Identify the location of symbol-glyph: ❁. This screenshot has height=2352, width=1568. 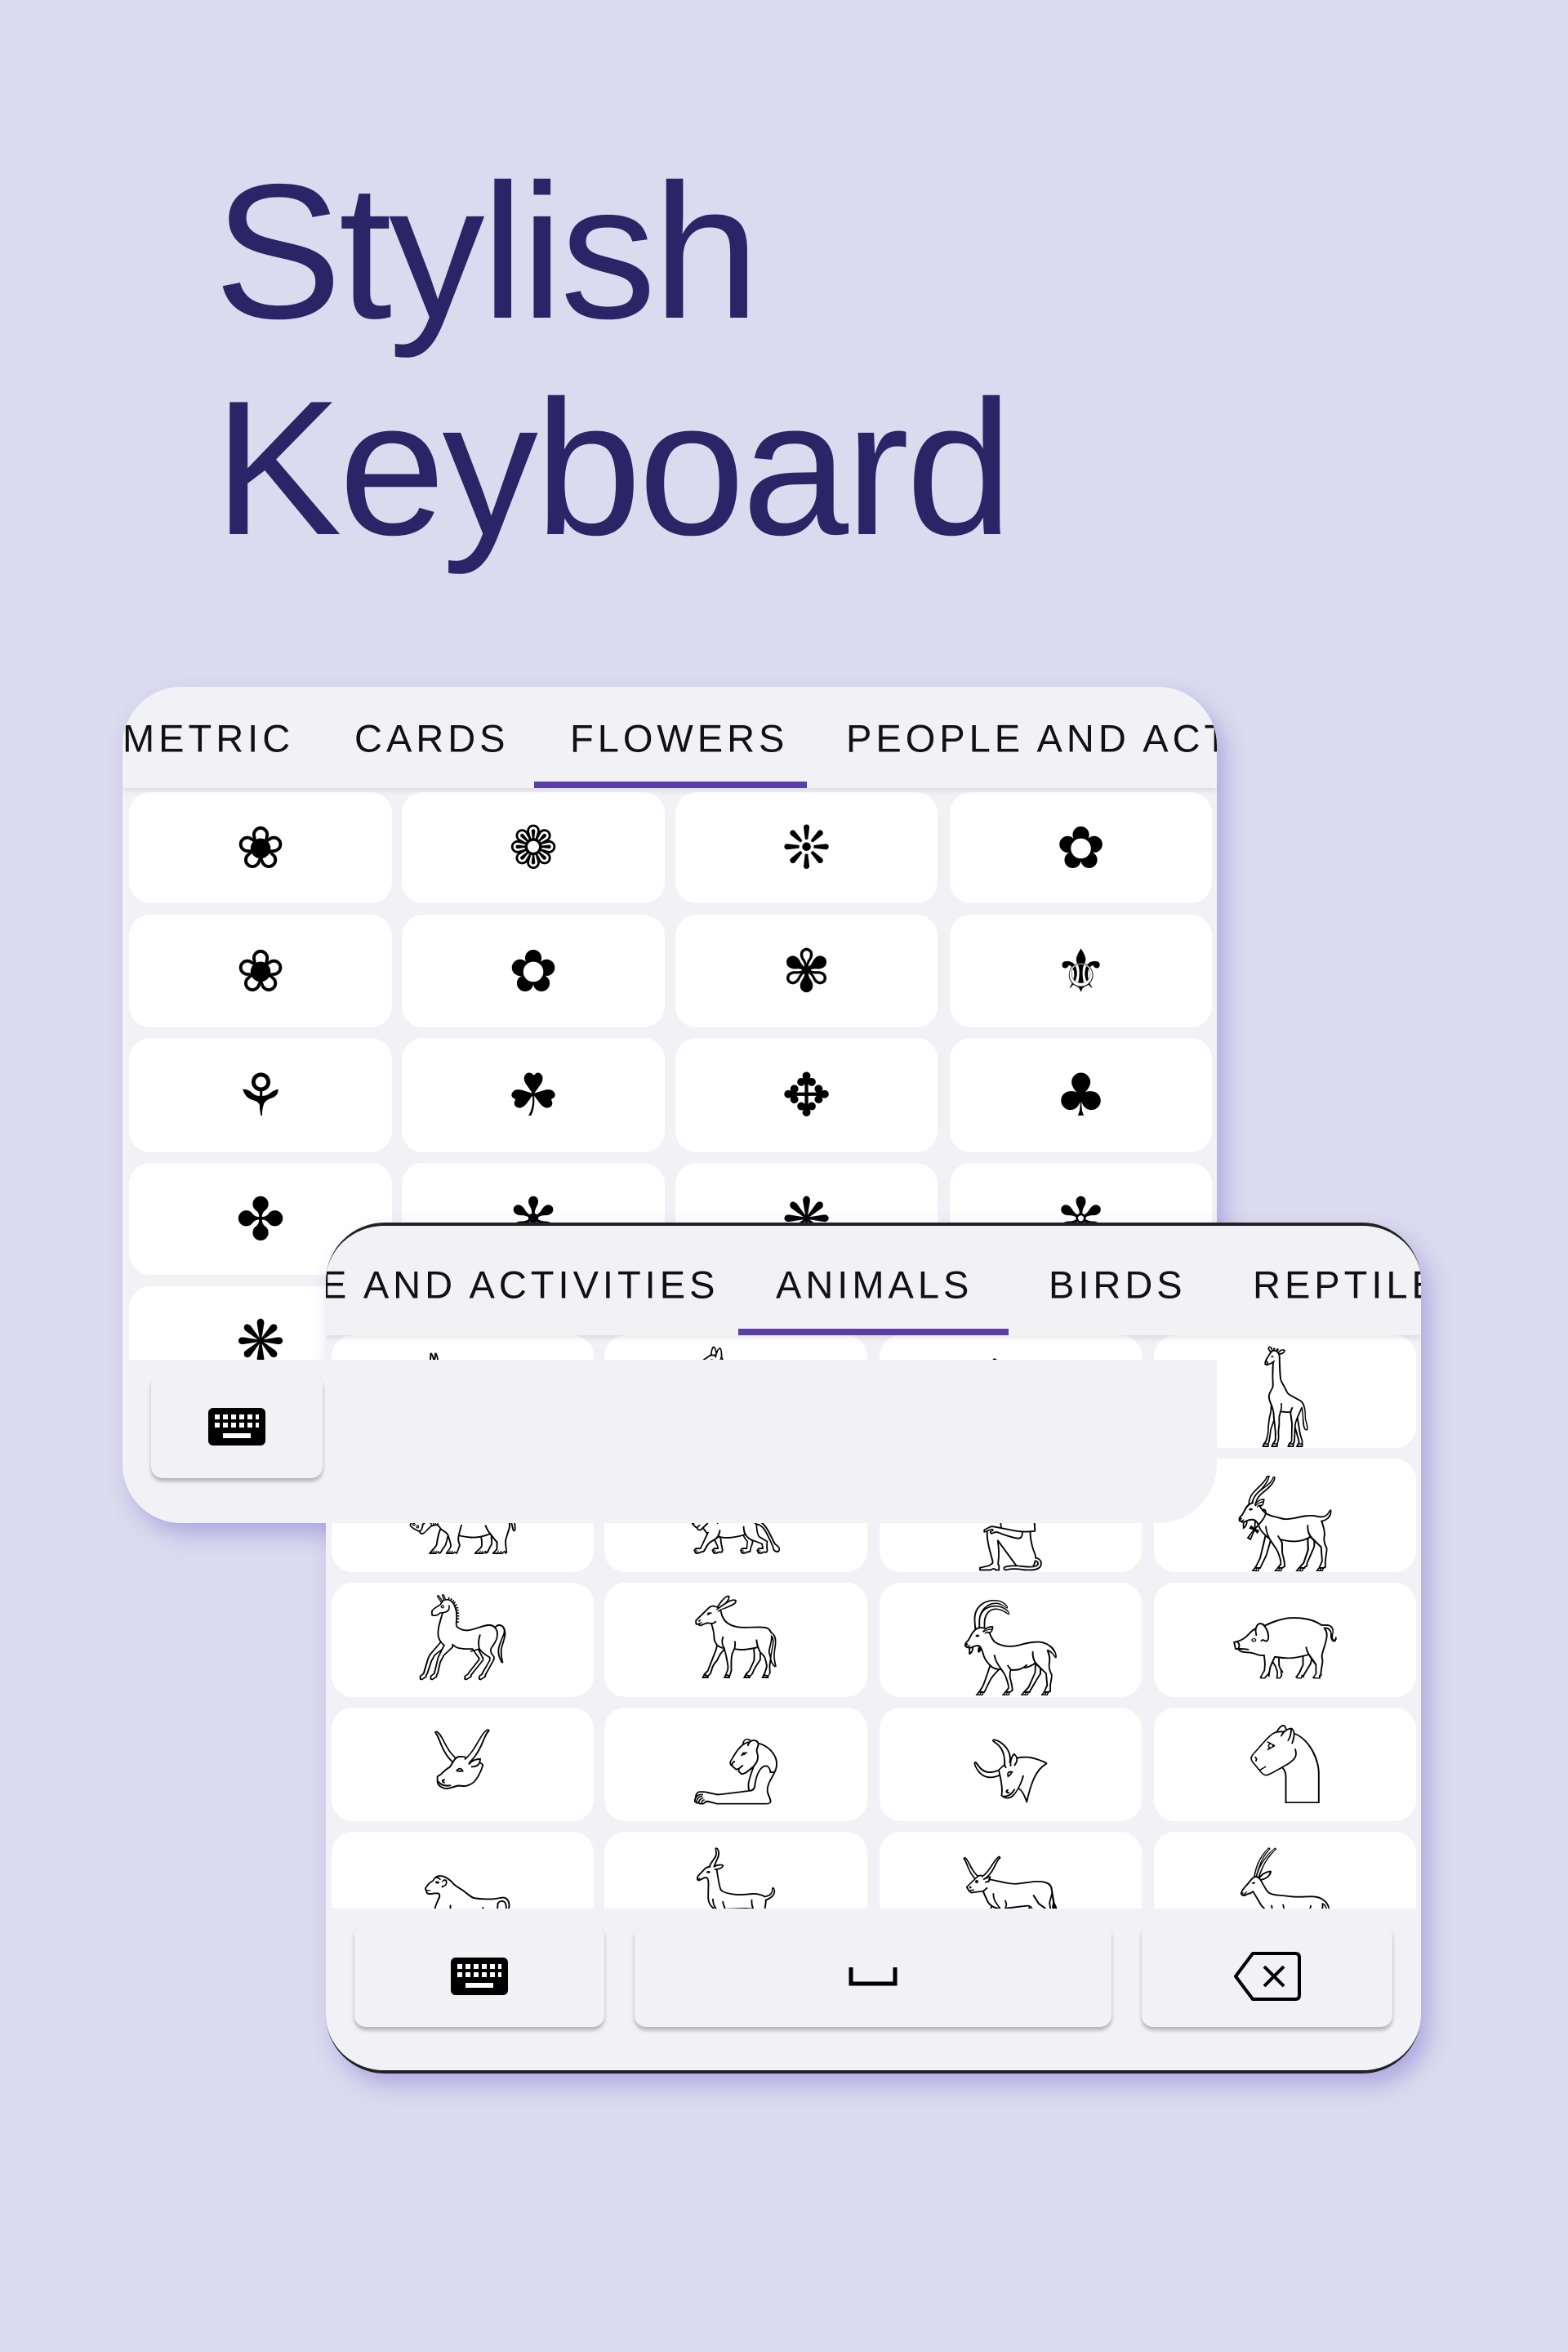
(533, 847).